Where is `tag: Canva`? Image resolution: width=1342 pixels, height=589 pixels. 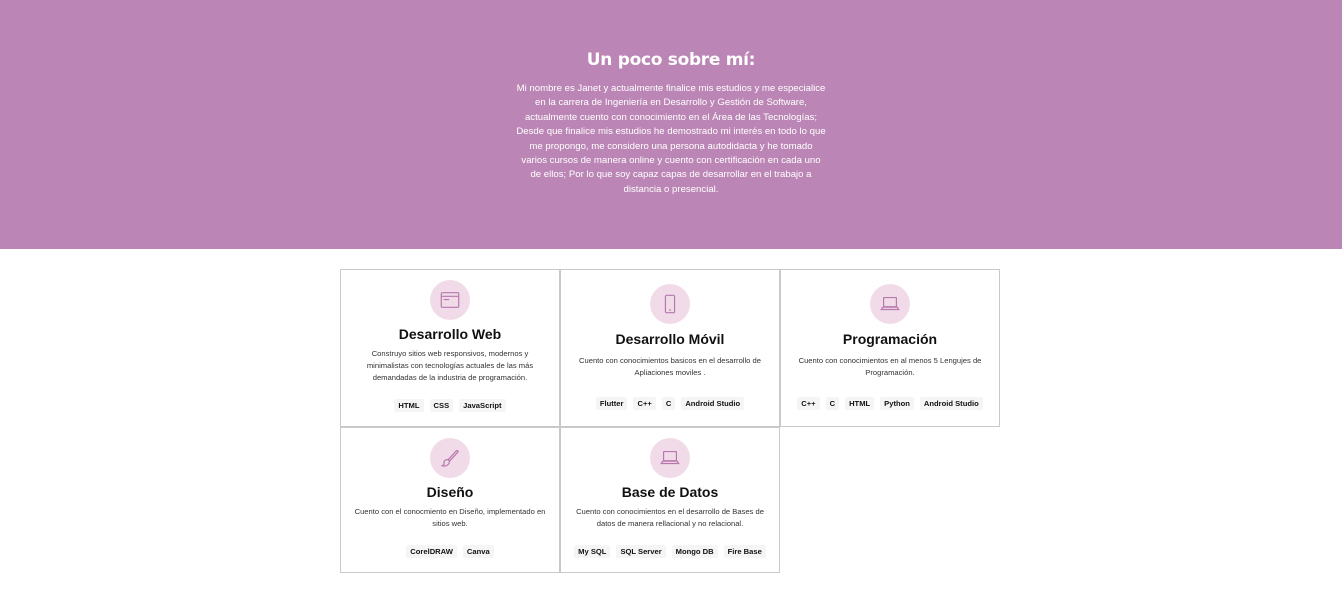
tag: Canva is located at coordinates (478, 551).